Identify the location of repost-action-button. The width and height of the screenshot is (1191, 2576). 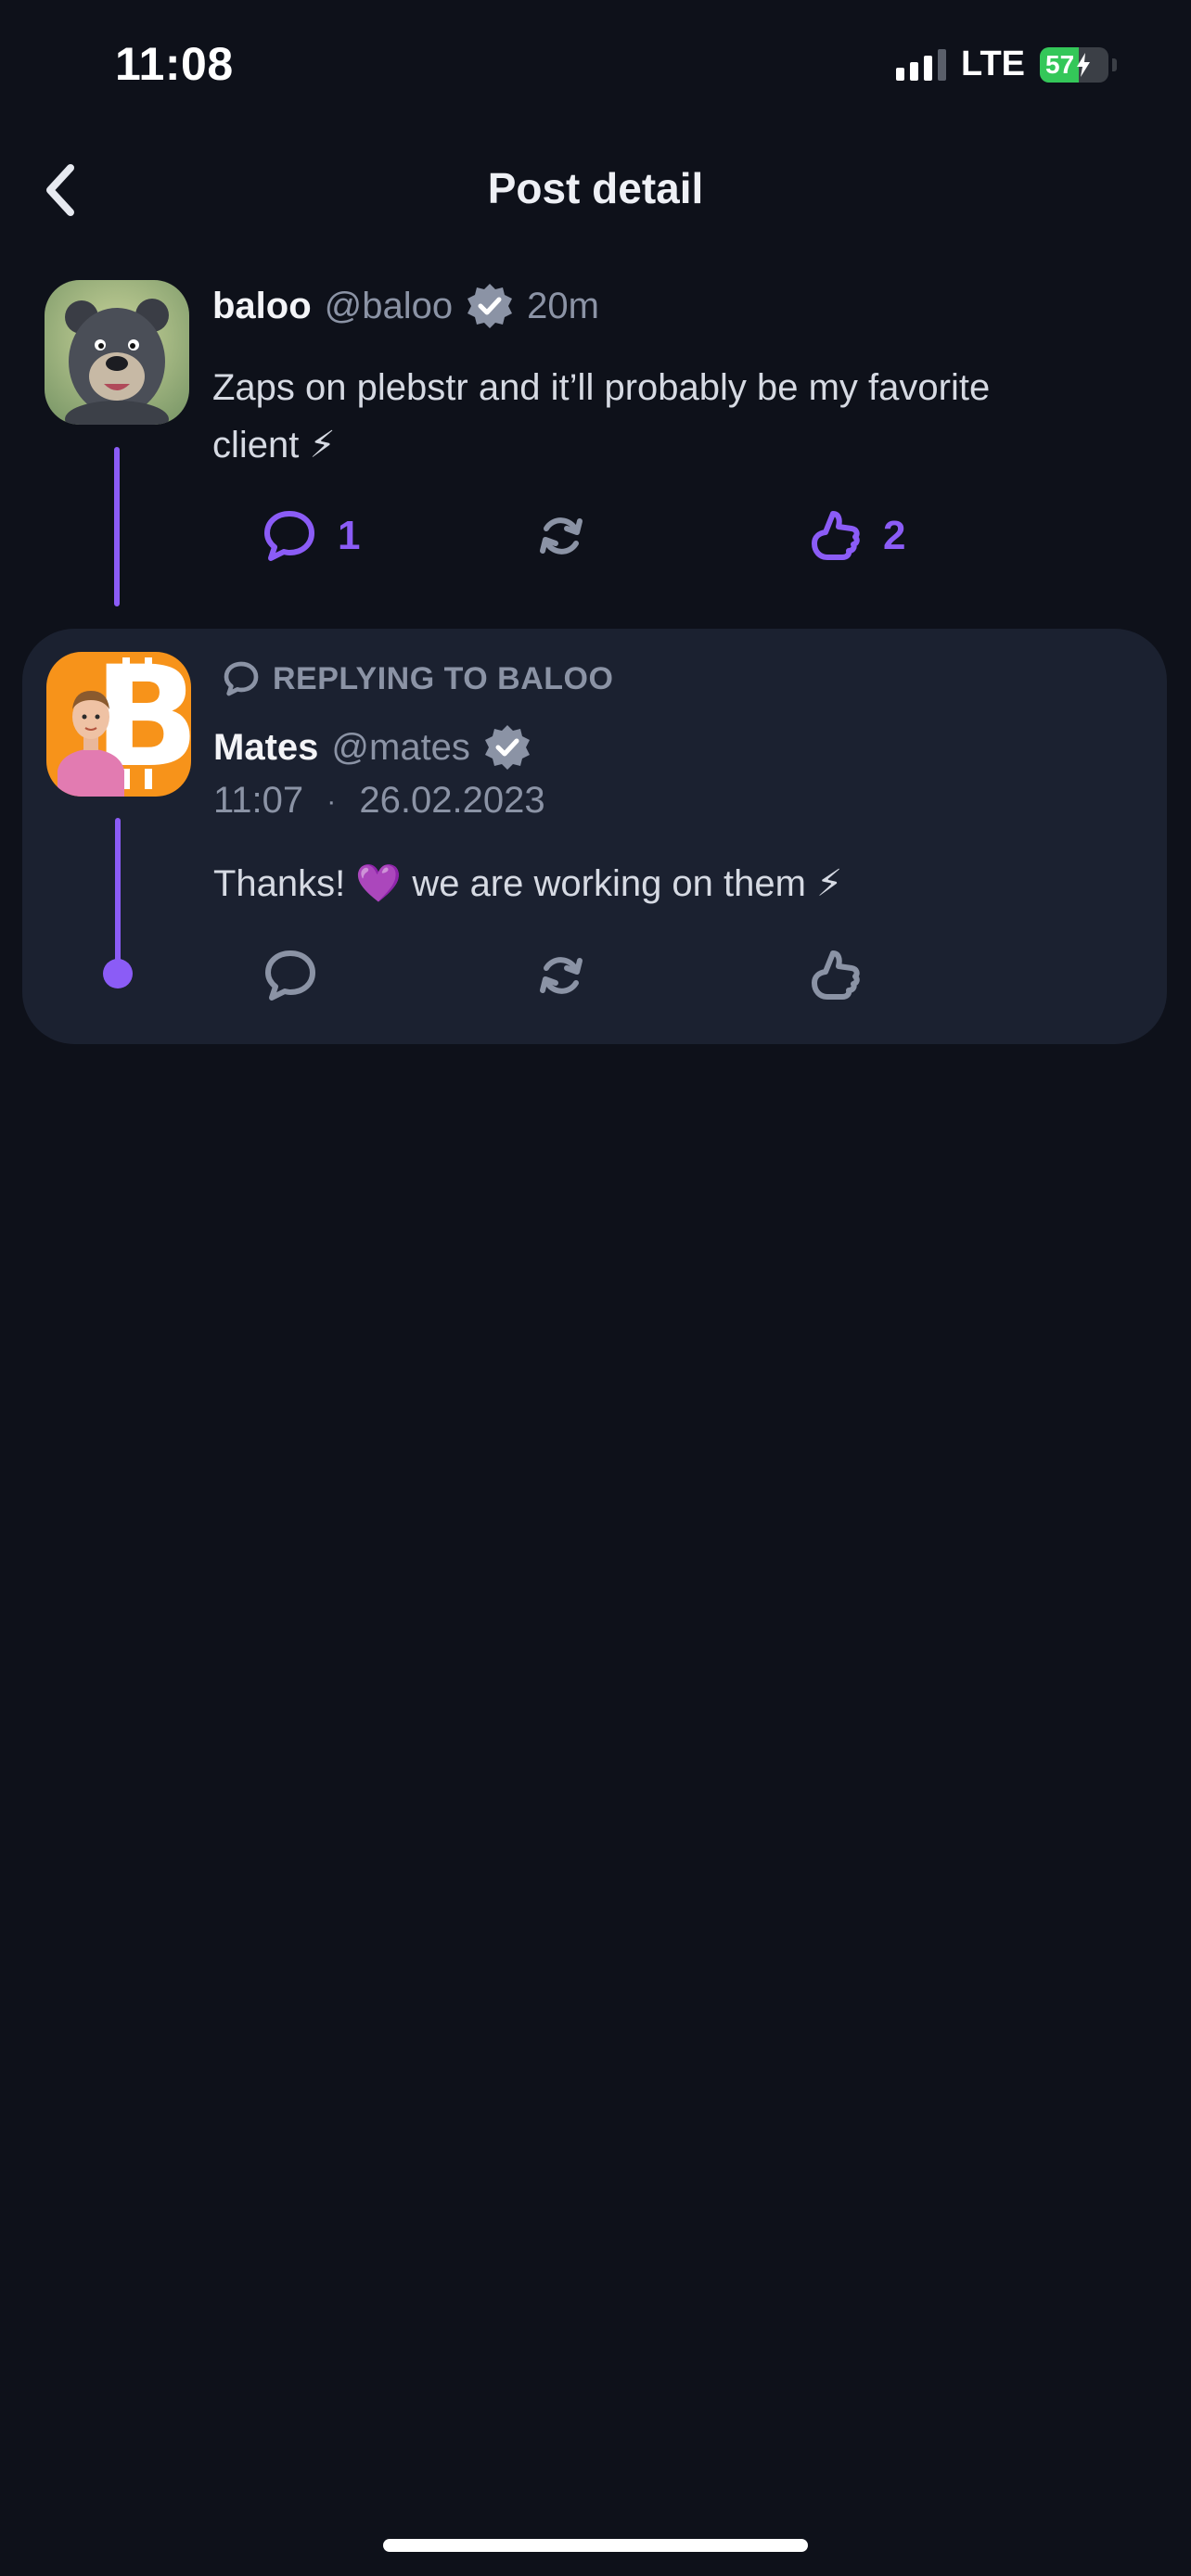
(561, 536).